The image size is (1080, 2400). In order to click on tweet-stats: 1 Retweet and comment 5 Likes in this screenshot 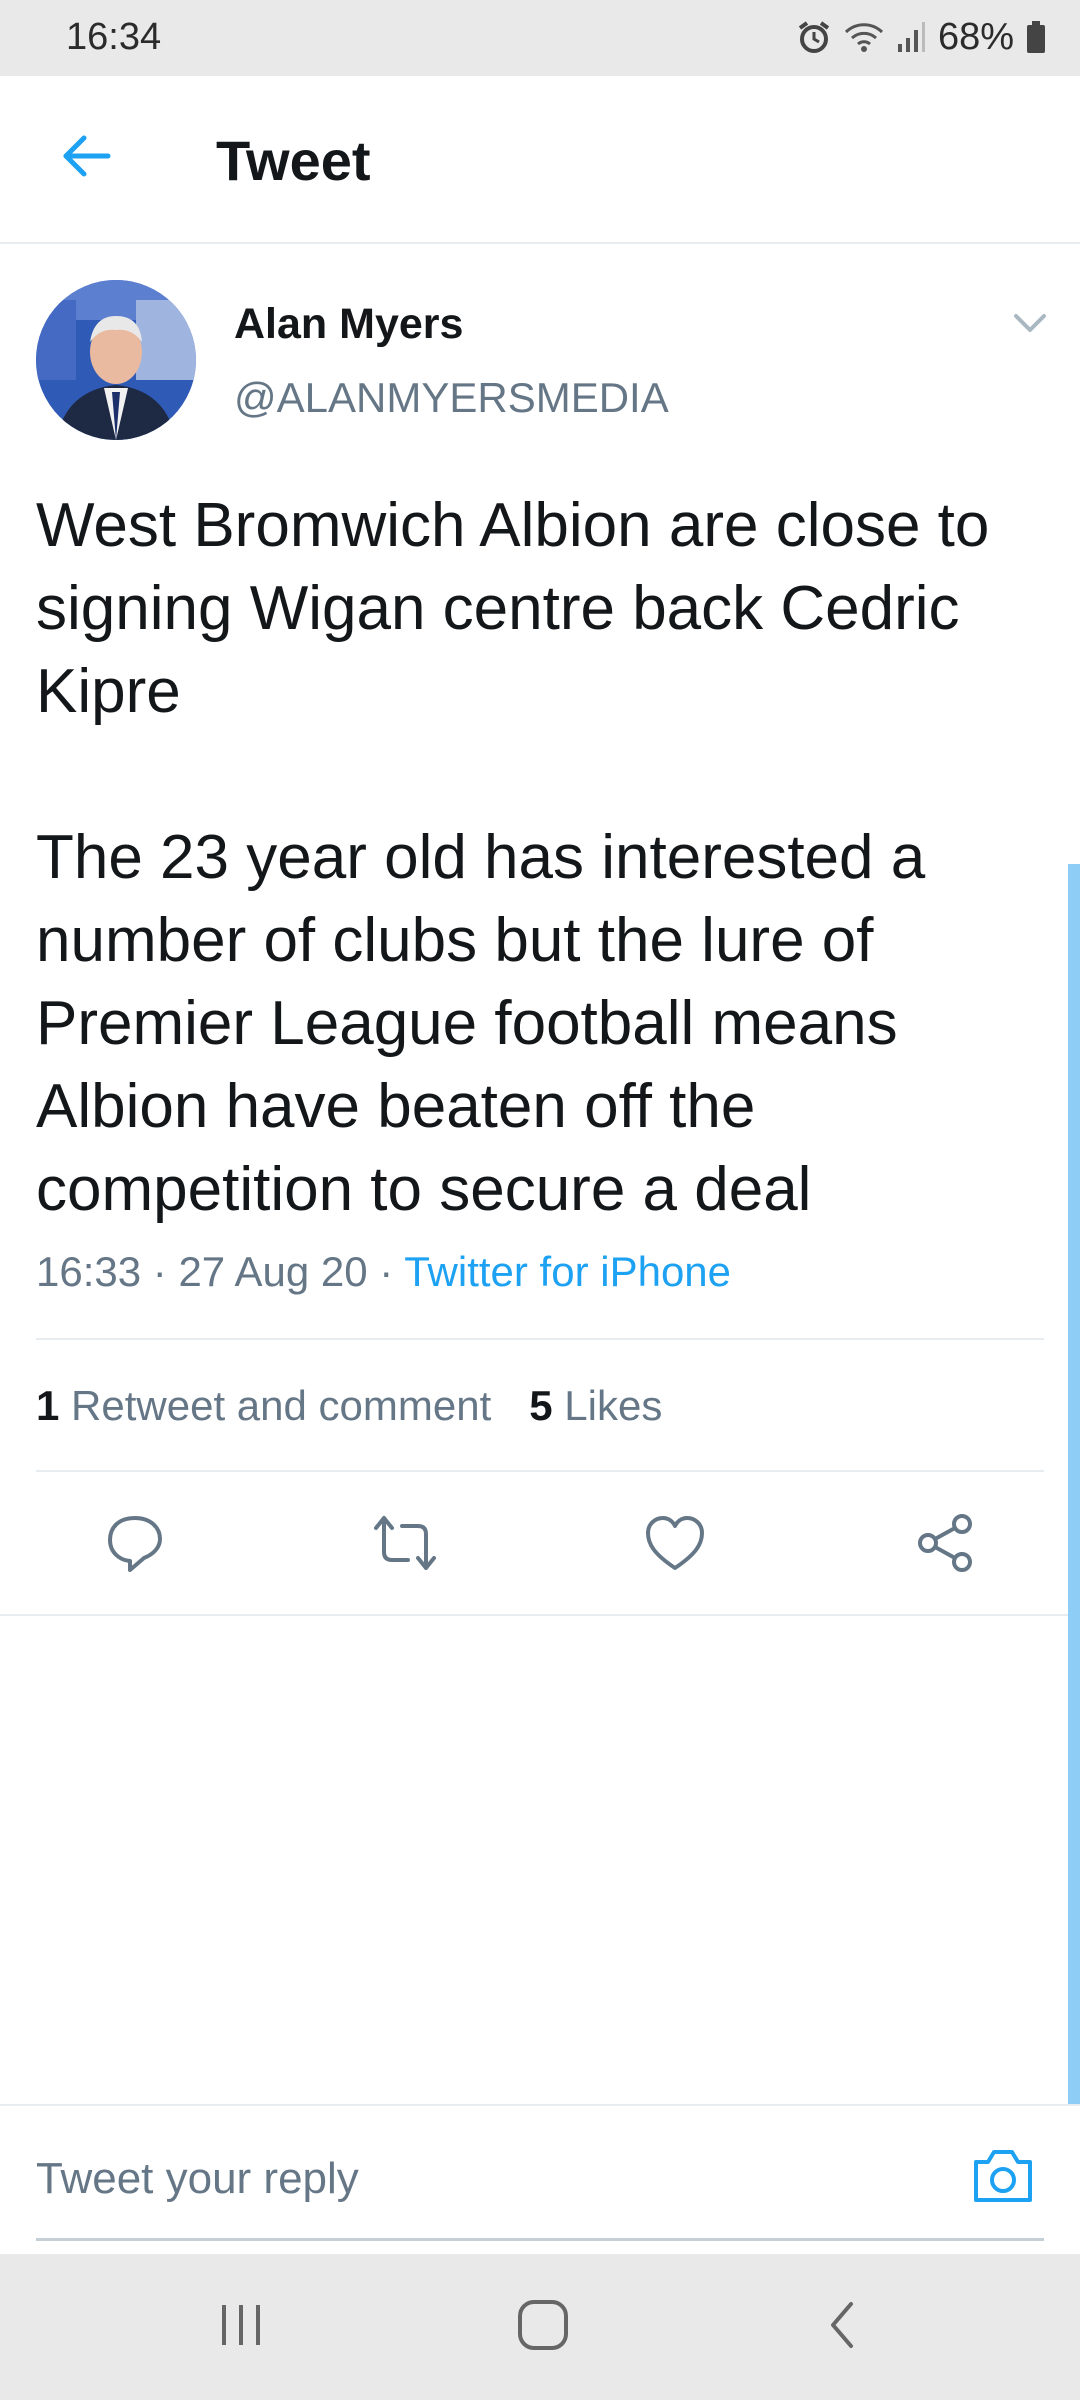, I will do `click(349, 1406)`.